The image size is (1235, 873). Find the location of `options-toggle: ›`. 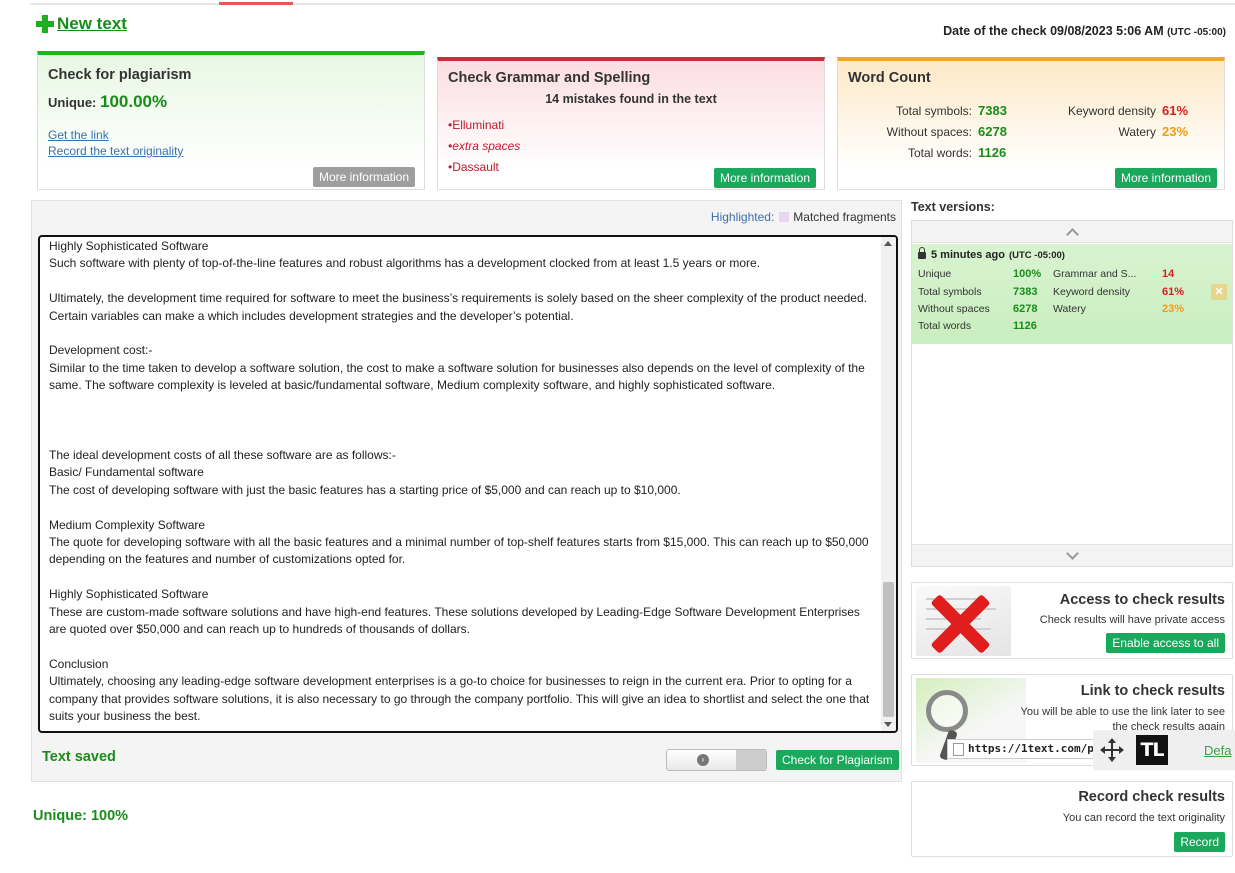

options-toggle: › is located at coordinates (716, 760).